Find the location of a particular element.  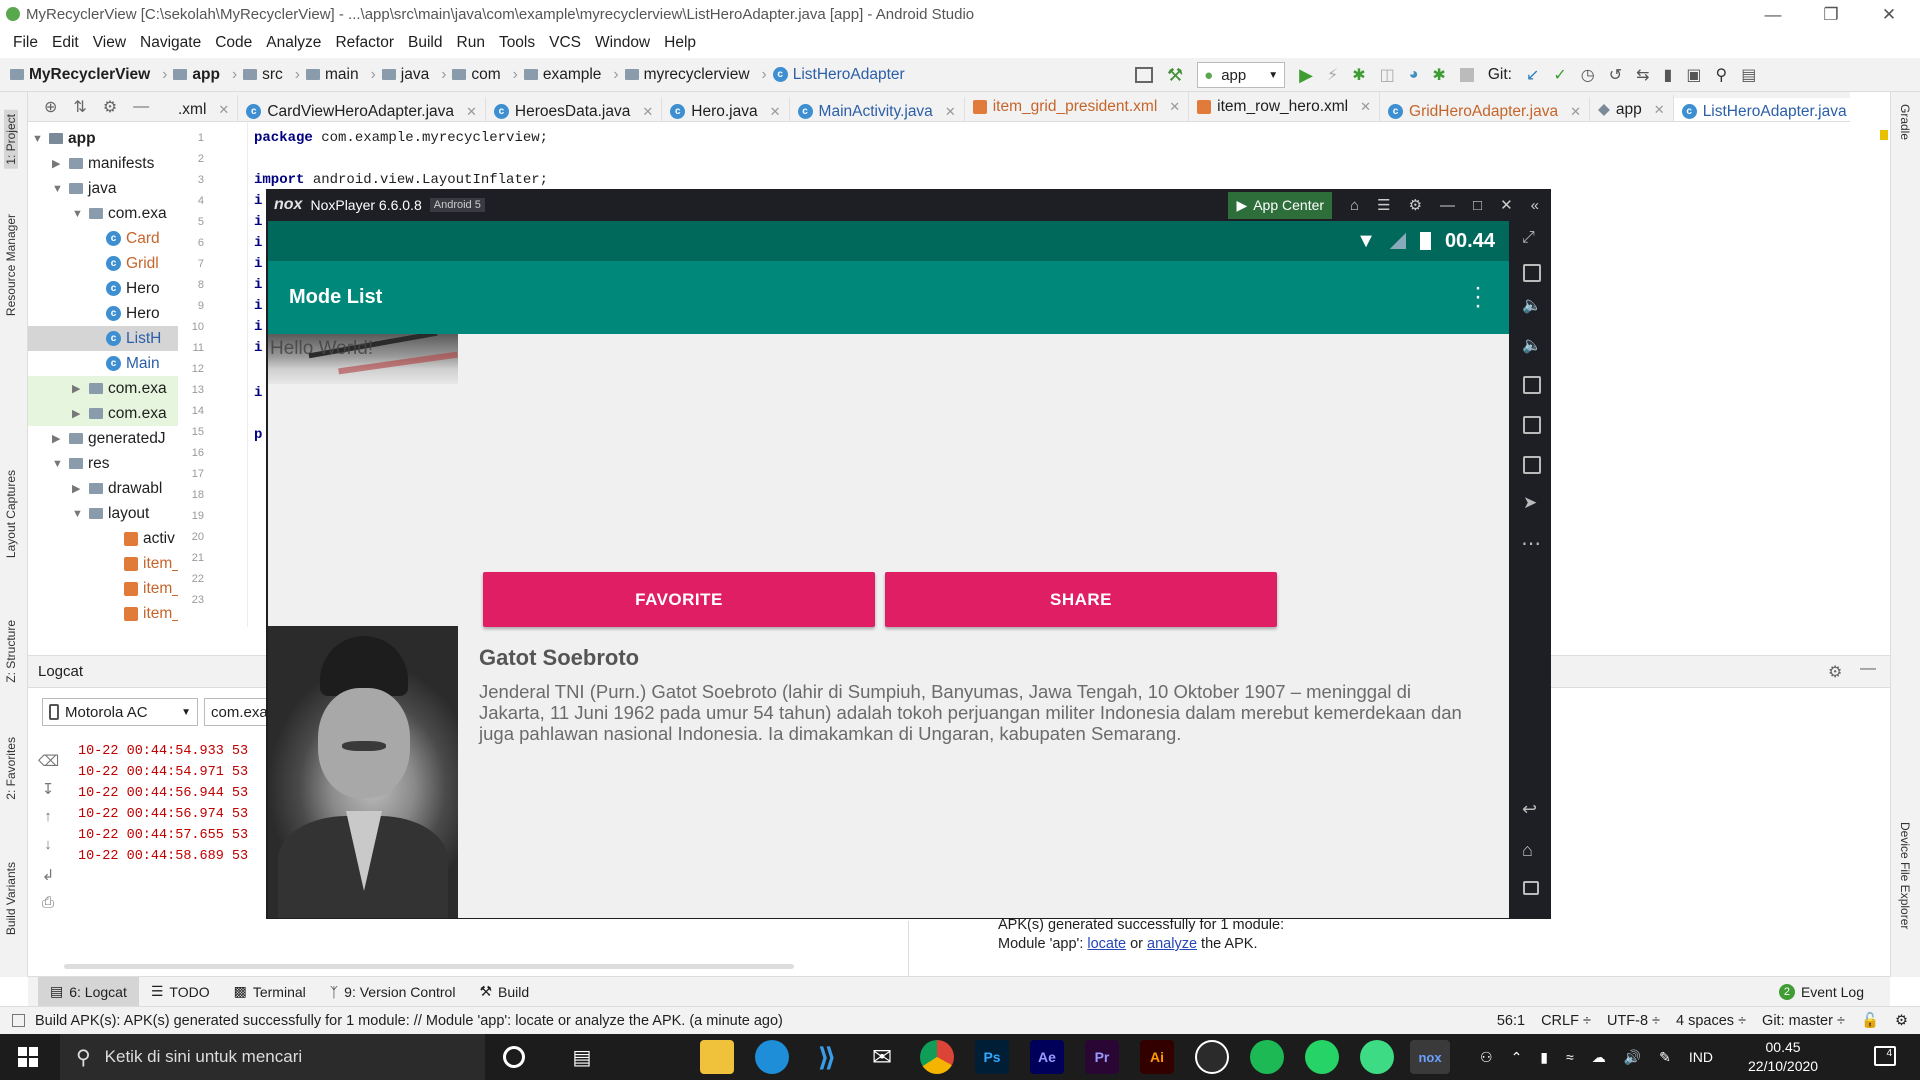

chrome-icon is located at coordinates (937, 1057).